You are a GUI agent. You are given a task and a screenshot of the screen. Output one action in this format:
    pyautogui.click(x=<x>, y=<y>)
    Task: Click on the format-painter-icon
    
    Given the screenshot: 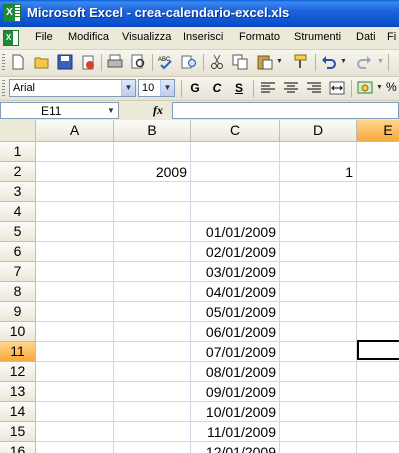 What is the action you would take?
    pyautogui.click(x=301, y=62)
    